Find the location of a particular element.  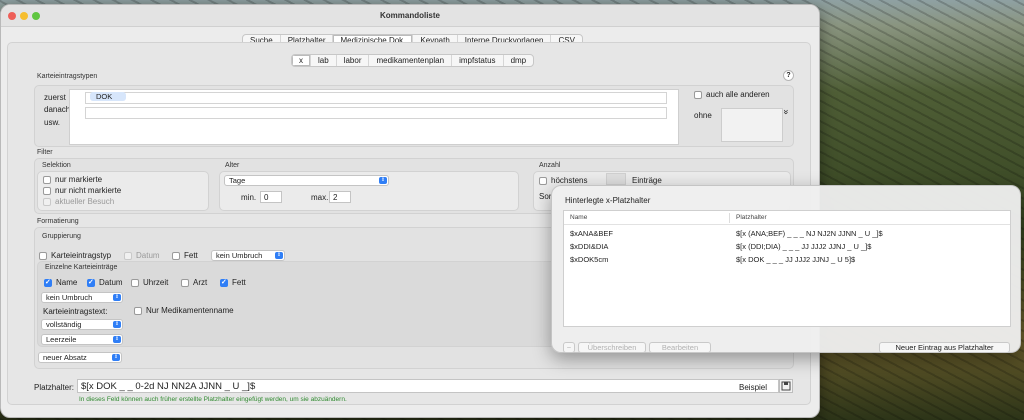

token-dok: DOK is located at coordinates (108, 96).